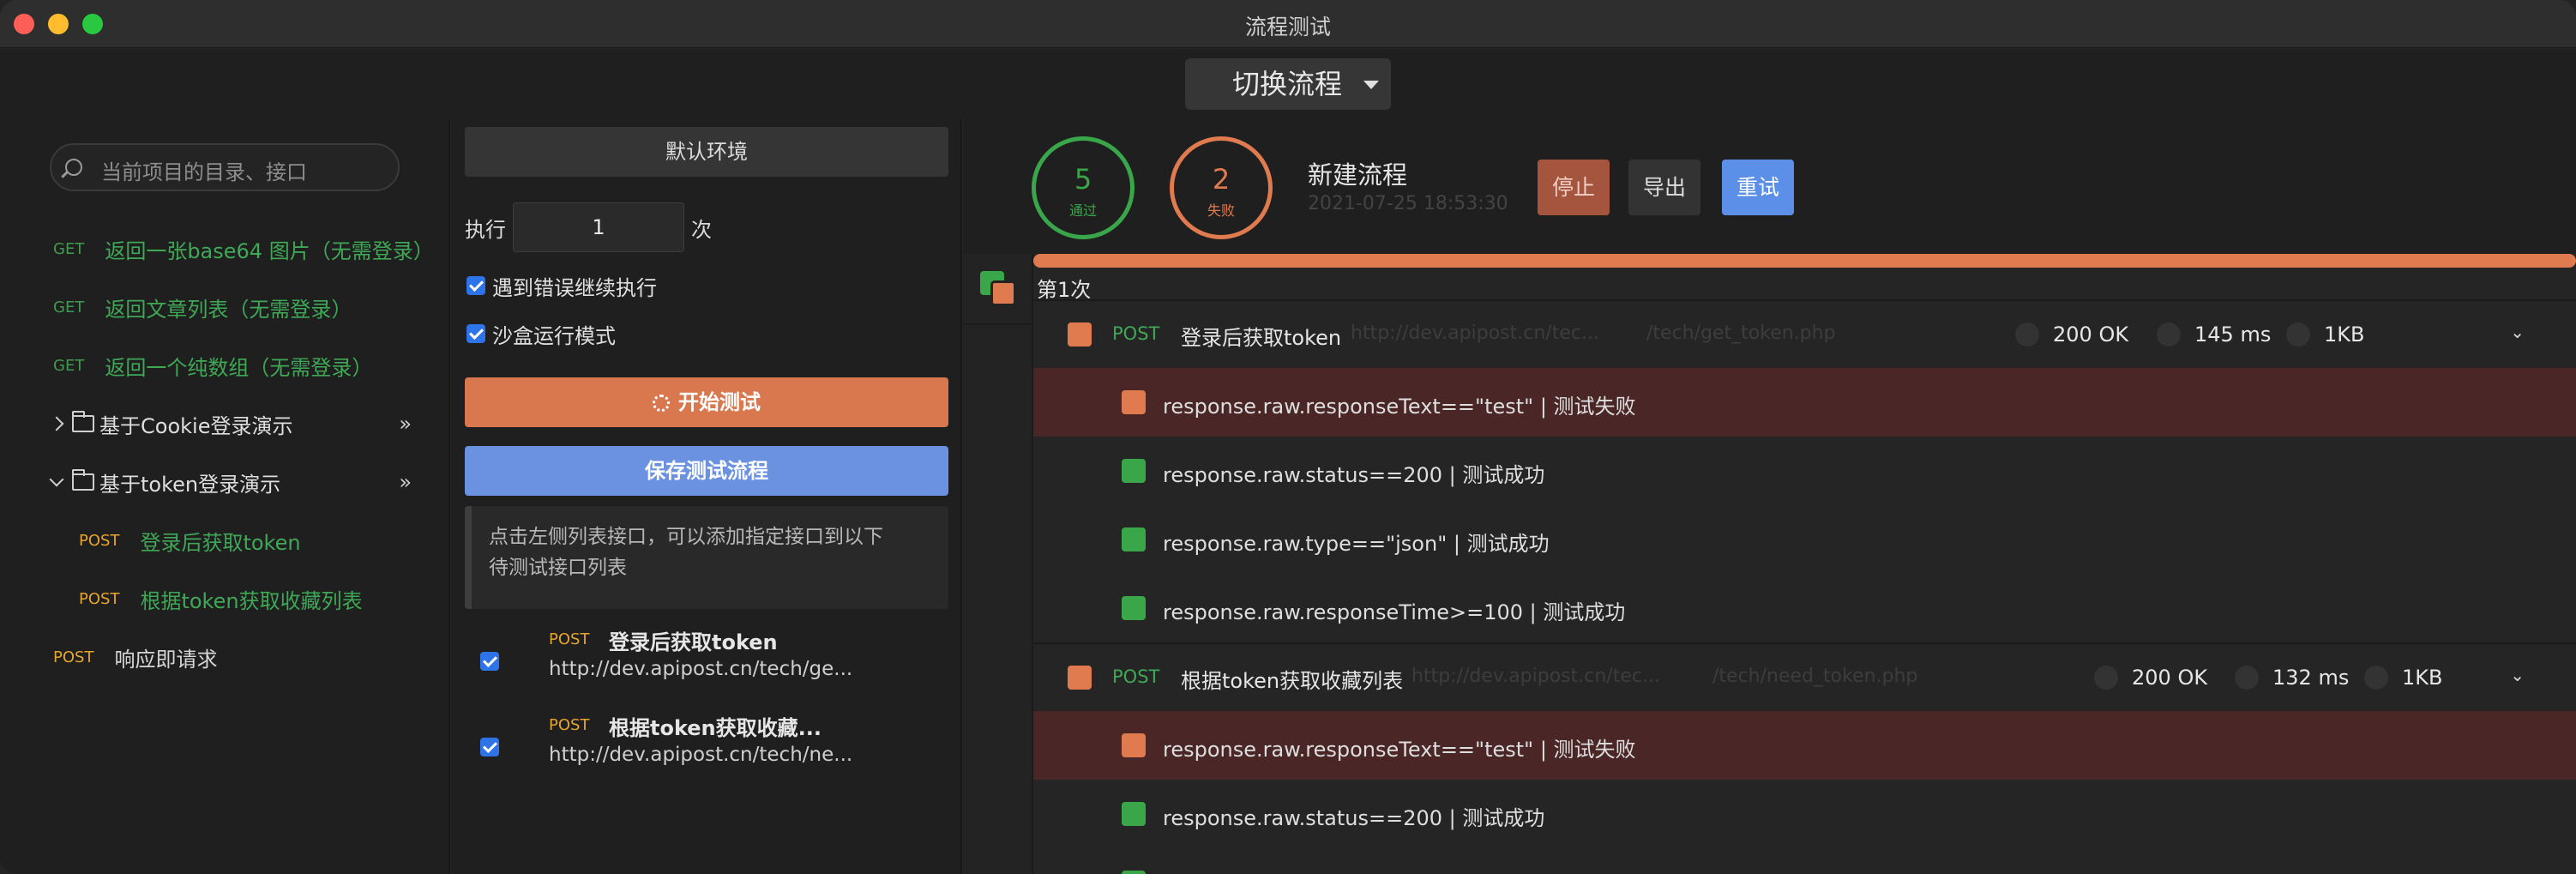  What do you see at coordinates (2233, 334) in the screenshot?
I see `time-text: 145 ms` at bounding box center [2233, 334].